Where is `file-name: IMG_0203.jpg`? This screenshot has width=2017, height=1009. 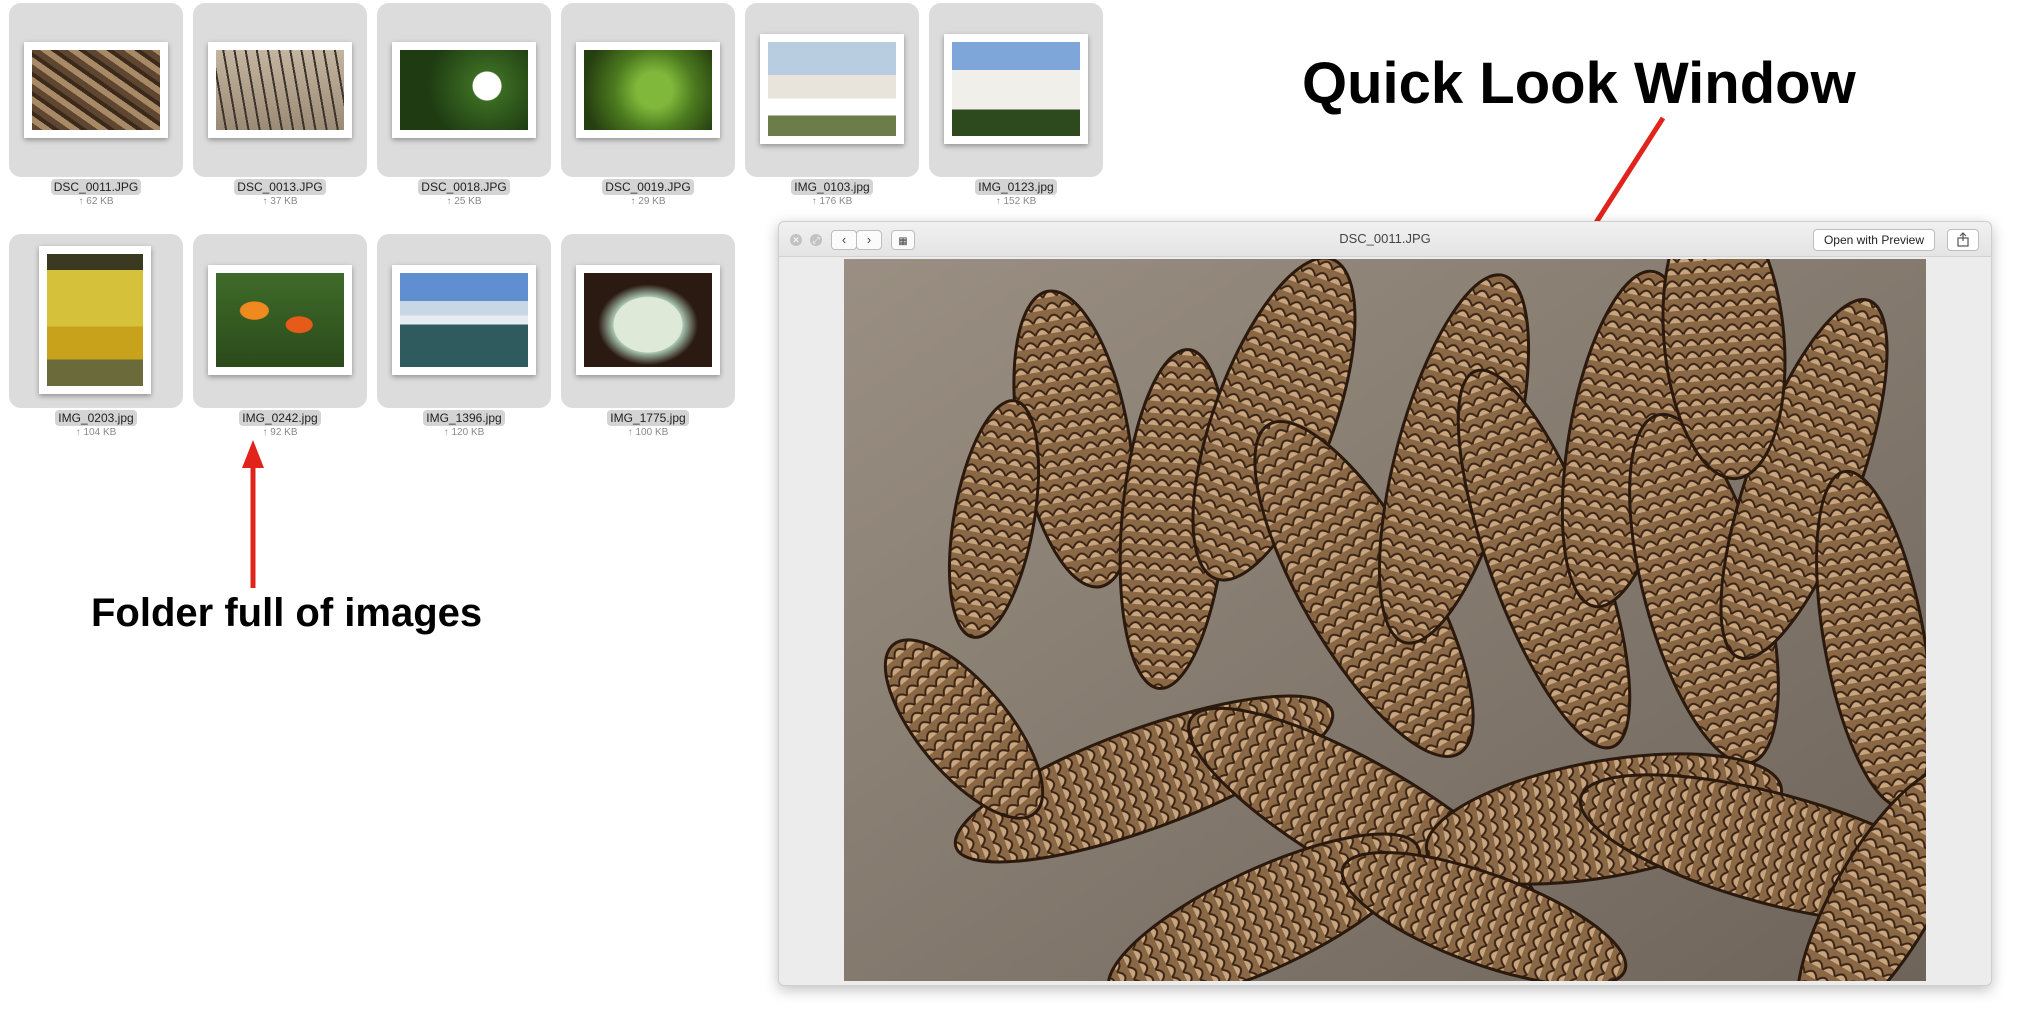 file-name: IMG_0203.jpg is located at coordinates (96, 418).